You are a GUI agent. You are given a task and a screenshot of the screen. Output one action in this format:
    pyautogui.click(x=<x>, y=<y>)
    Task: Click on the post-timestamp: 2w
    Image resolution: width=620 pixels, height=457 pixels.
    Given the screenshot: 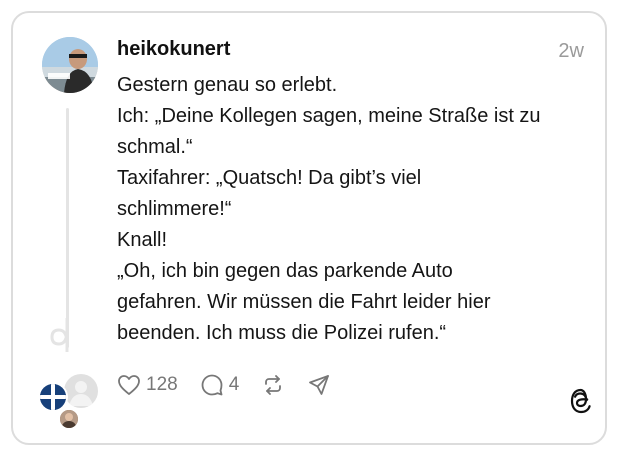 What is the action you would take?
    pyautogui.click(x=571, y=51)
    